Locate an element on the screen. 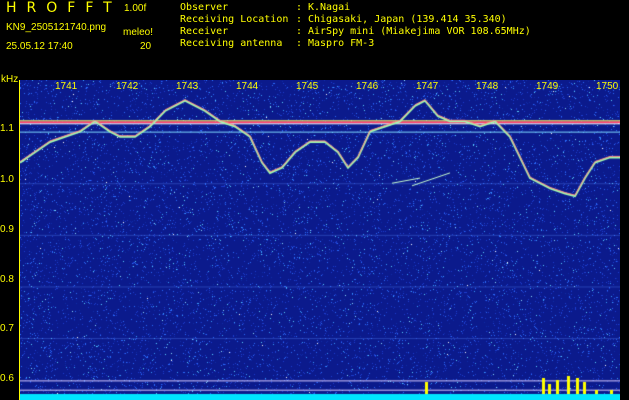  y-axis-unit: kHz is located at coordinates (10, 79).